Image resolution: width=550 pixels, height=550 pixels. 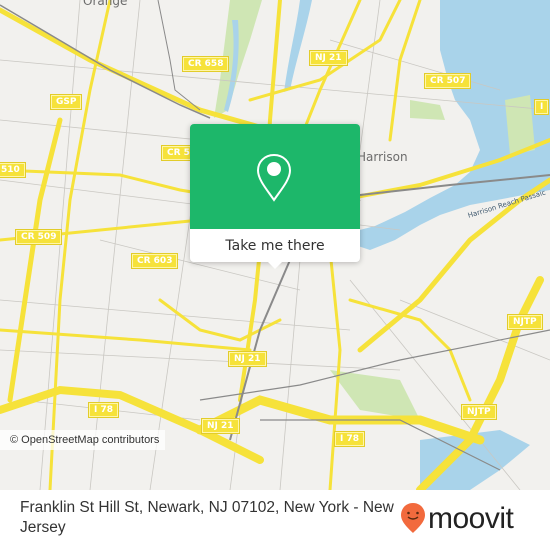 What do you see at coordinates (205, 64) in the screenshot?
I see `road-shield: CR 658` at bounding box center [205, 64].